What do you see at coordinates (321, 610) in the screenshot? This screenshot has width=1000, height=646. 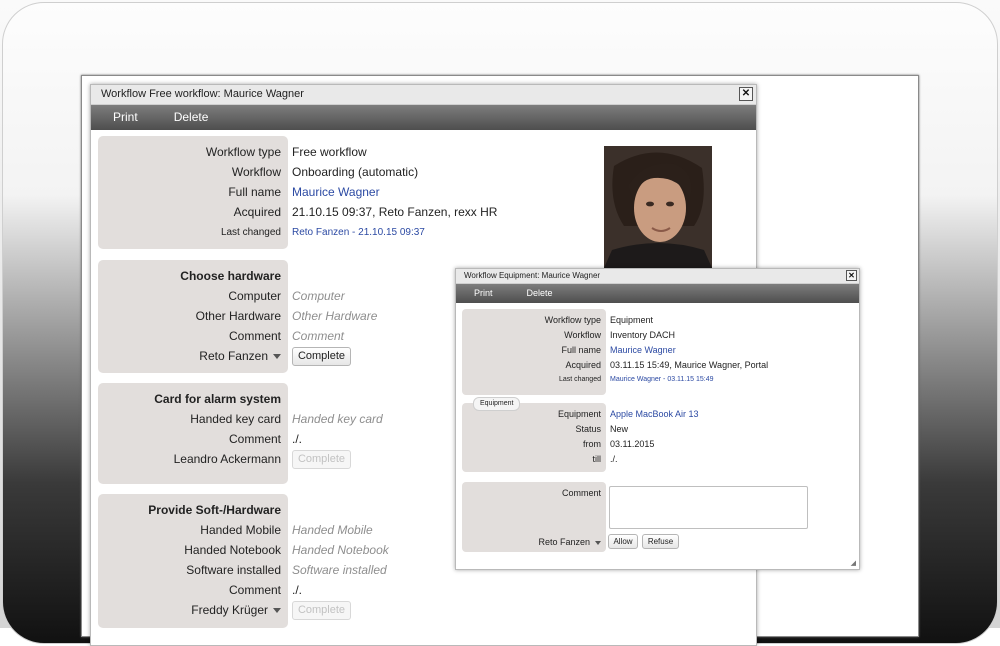 I see `software-complete-button: Complete` at bounding box center [321, 610].